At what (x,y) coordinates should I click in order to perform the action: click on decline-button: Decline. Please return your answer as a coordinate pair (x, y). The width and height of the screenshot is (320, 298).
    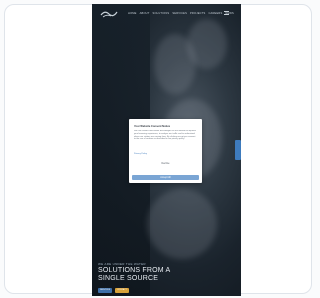
    Looking at the image, I should click on (165, 163).